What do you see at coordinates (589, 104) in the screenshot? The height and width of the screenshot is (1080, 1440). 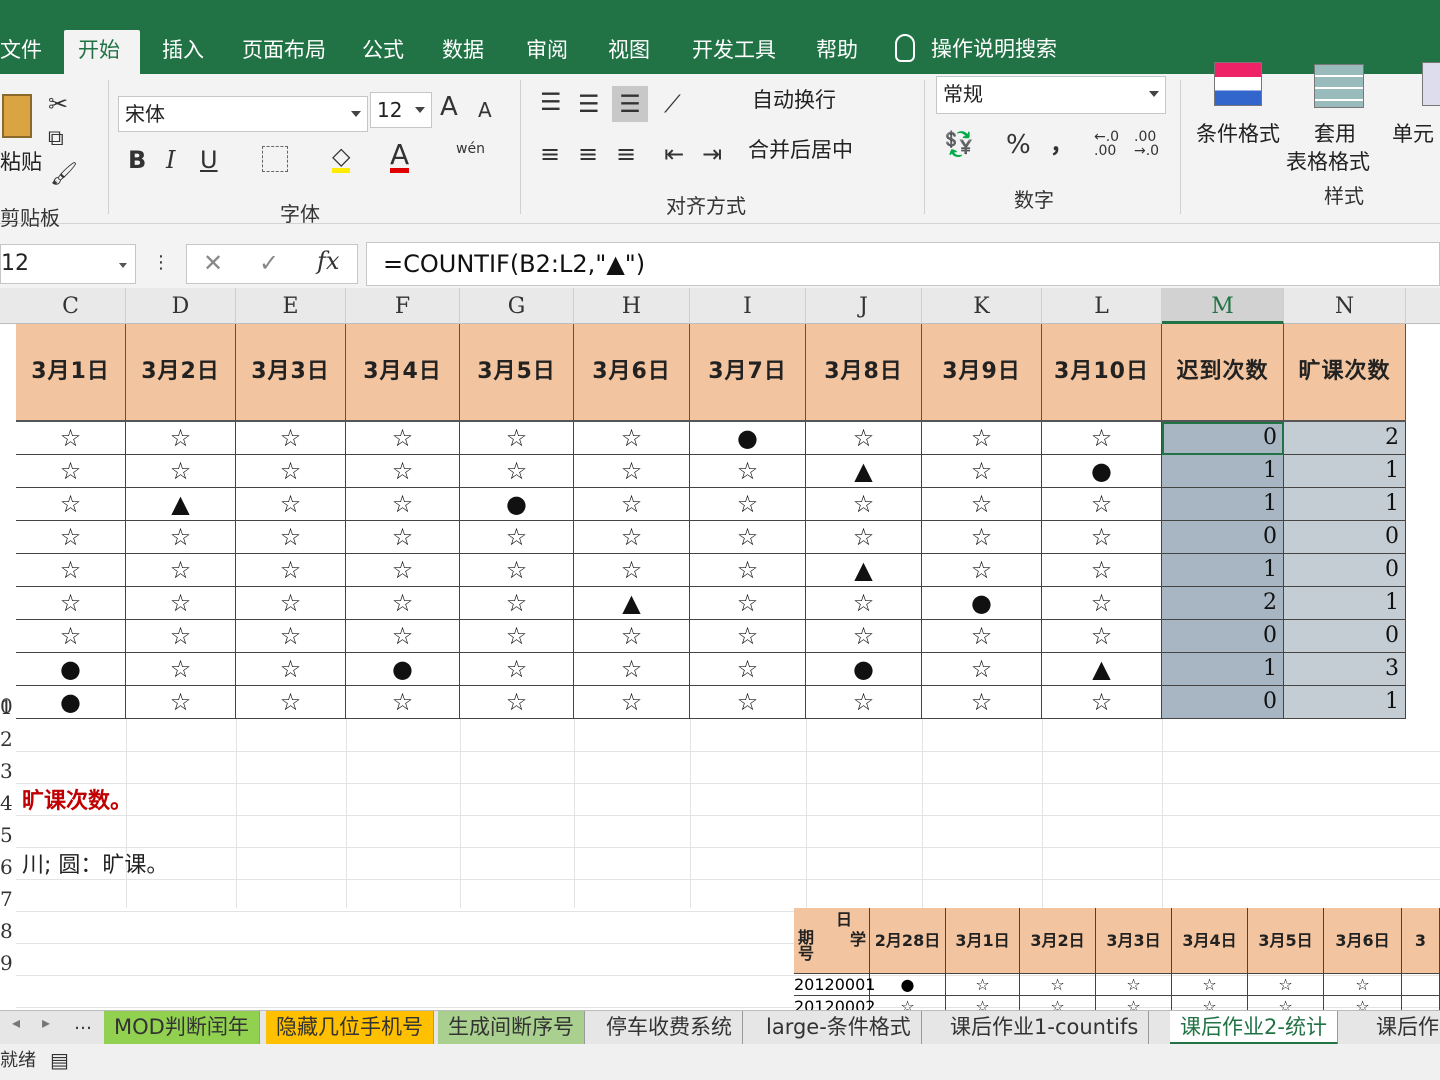 I see `align-middle-icon: ☰` at bounding box center [589, 104].